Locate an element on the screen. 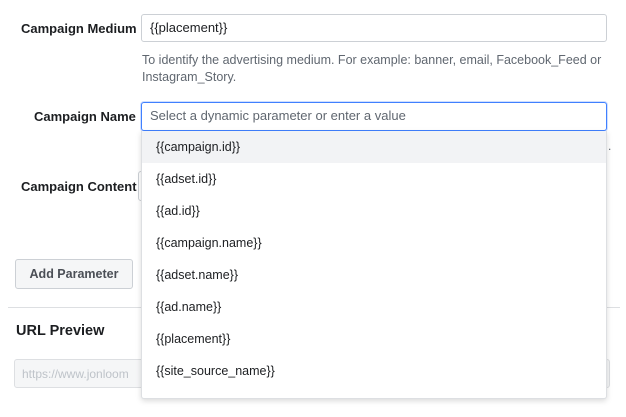 The image size is (626, 417). campaign-name-label: Campaign Name is located at coordinates (85, 116).